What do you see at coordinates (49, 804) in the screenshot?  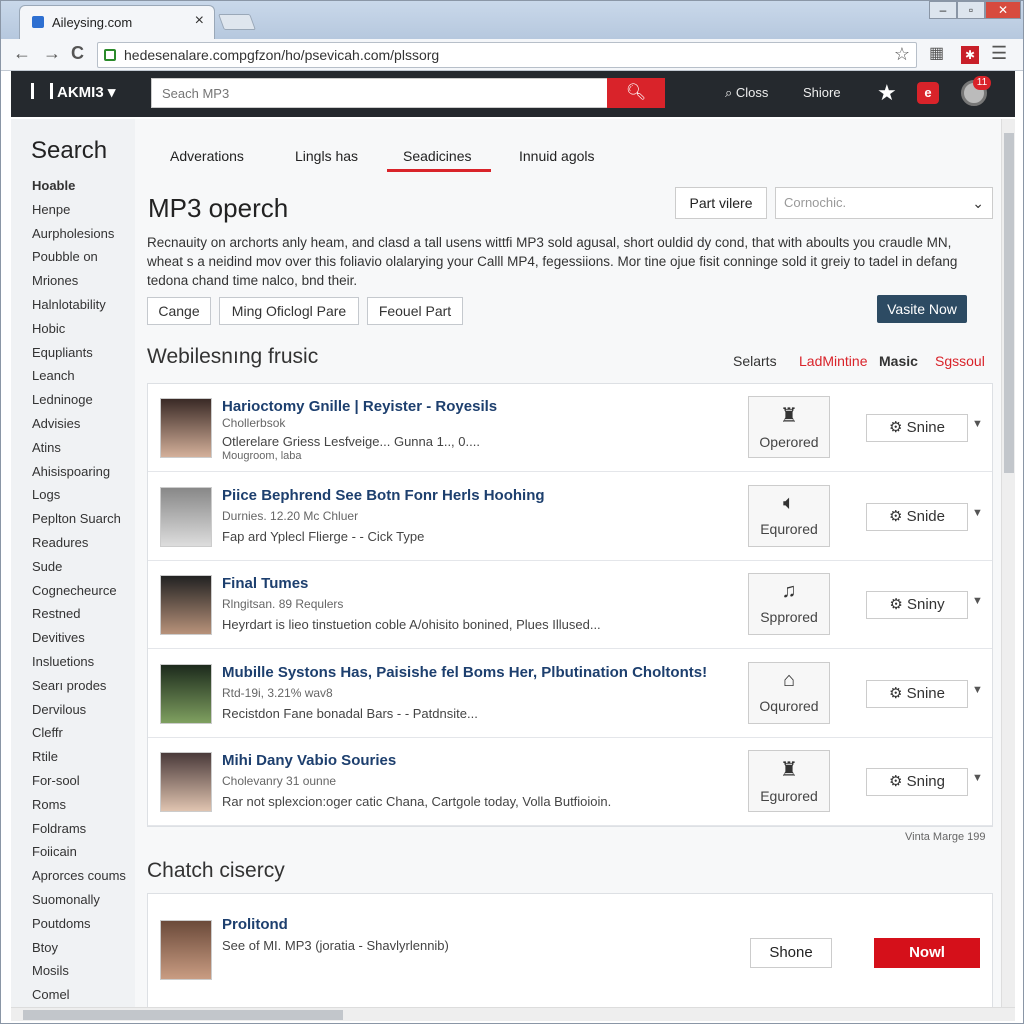 I see `sidebar-item: Roms` at bounding box center [49, 804].